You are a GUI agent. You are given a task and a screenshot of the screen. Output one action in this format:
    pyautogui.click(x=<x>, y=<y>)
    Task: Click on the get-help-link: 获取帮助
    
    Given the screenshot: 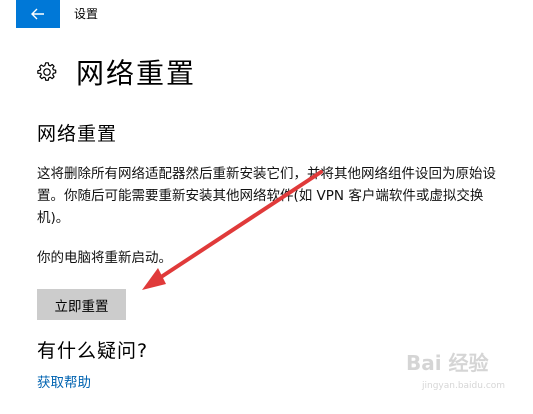 What is the action you would take?
    pyautogui.click(x=64, y=381)
    